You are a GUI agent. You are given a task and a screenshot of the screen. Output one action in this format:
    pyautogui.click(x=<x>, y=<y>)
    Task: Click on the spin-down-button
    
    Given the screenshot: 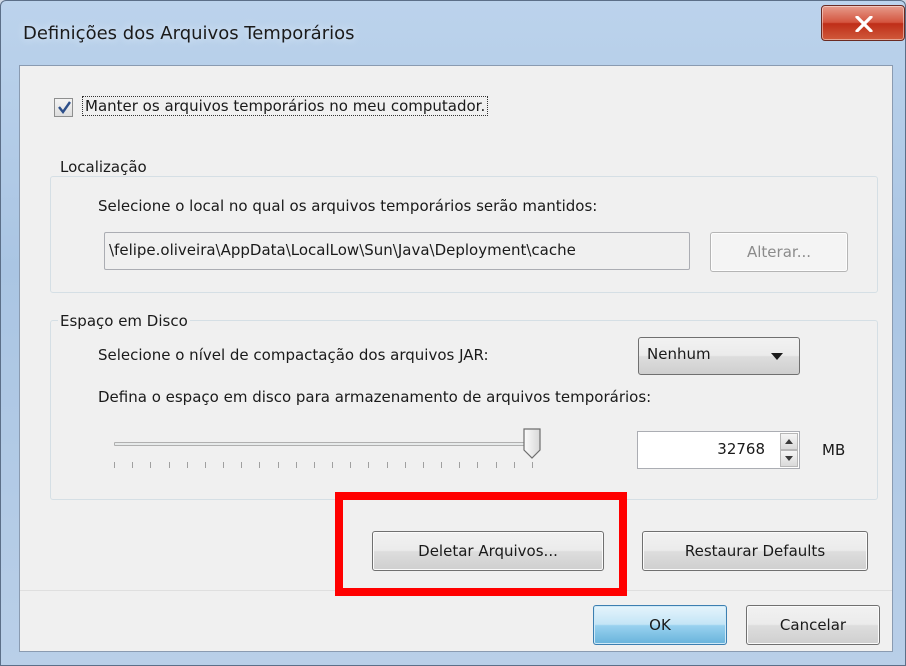 What is the action you would take?
    pyautogui.click(x=789, y=458)
    